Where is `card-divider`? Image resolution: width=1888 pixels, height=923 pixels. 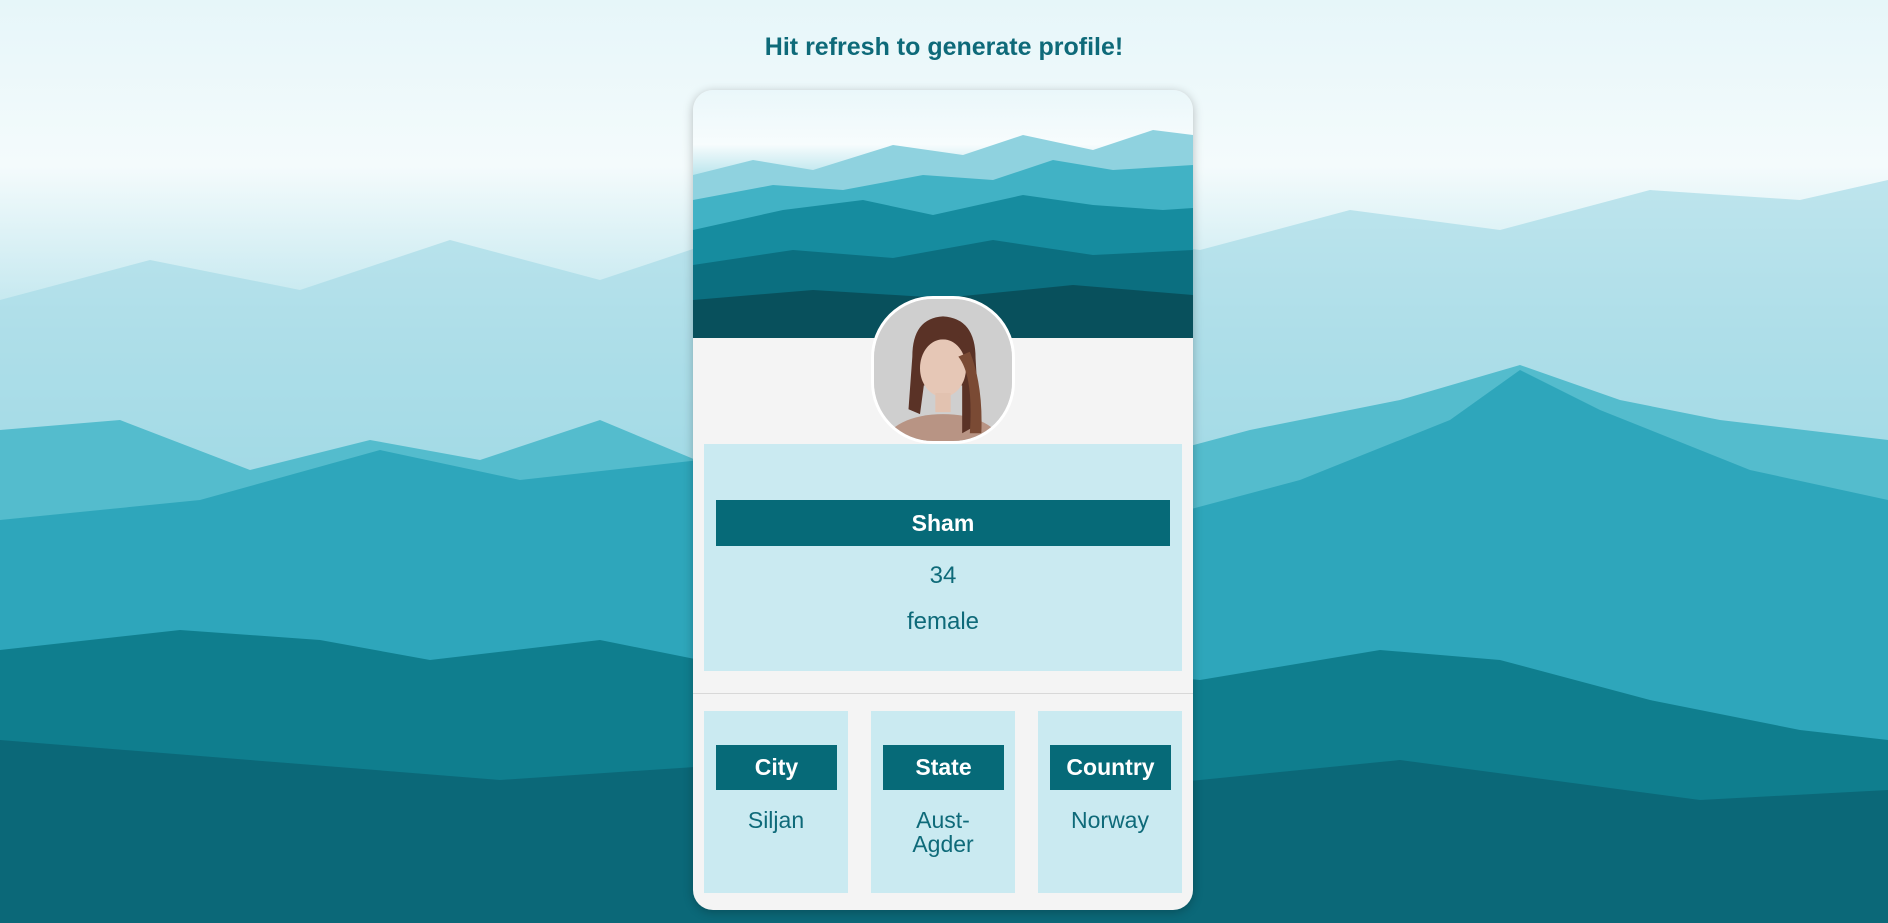
card-divider is located at coordinates (943, 693).